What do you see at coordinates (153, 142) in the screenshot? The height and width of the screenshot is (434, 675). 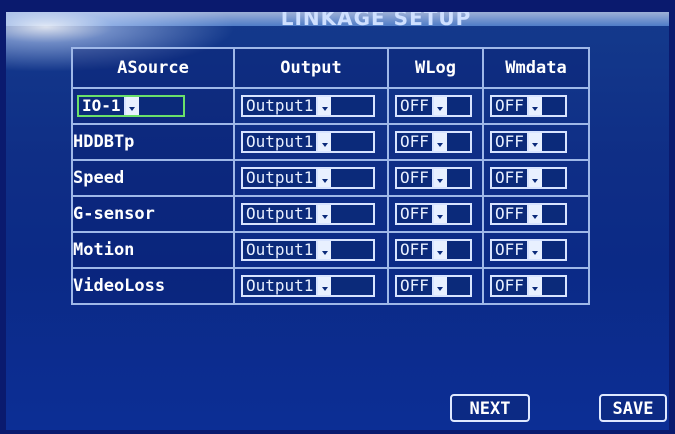 I see `source-label: HDDBTp` at bounding box center [153, 142].